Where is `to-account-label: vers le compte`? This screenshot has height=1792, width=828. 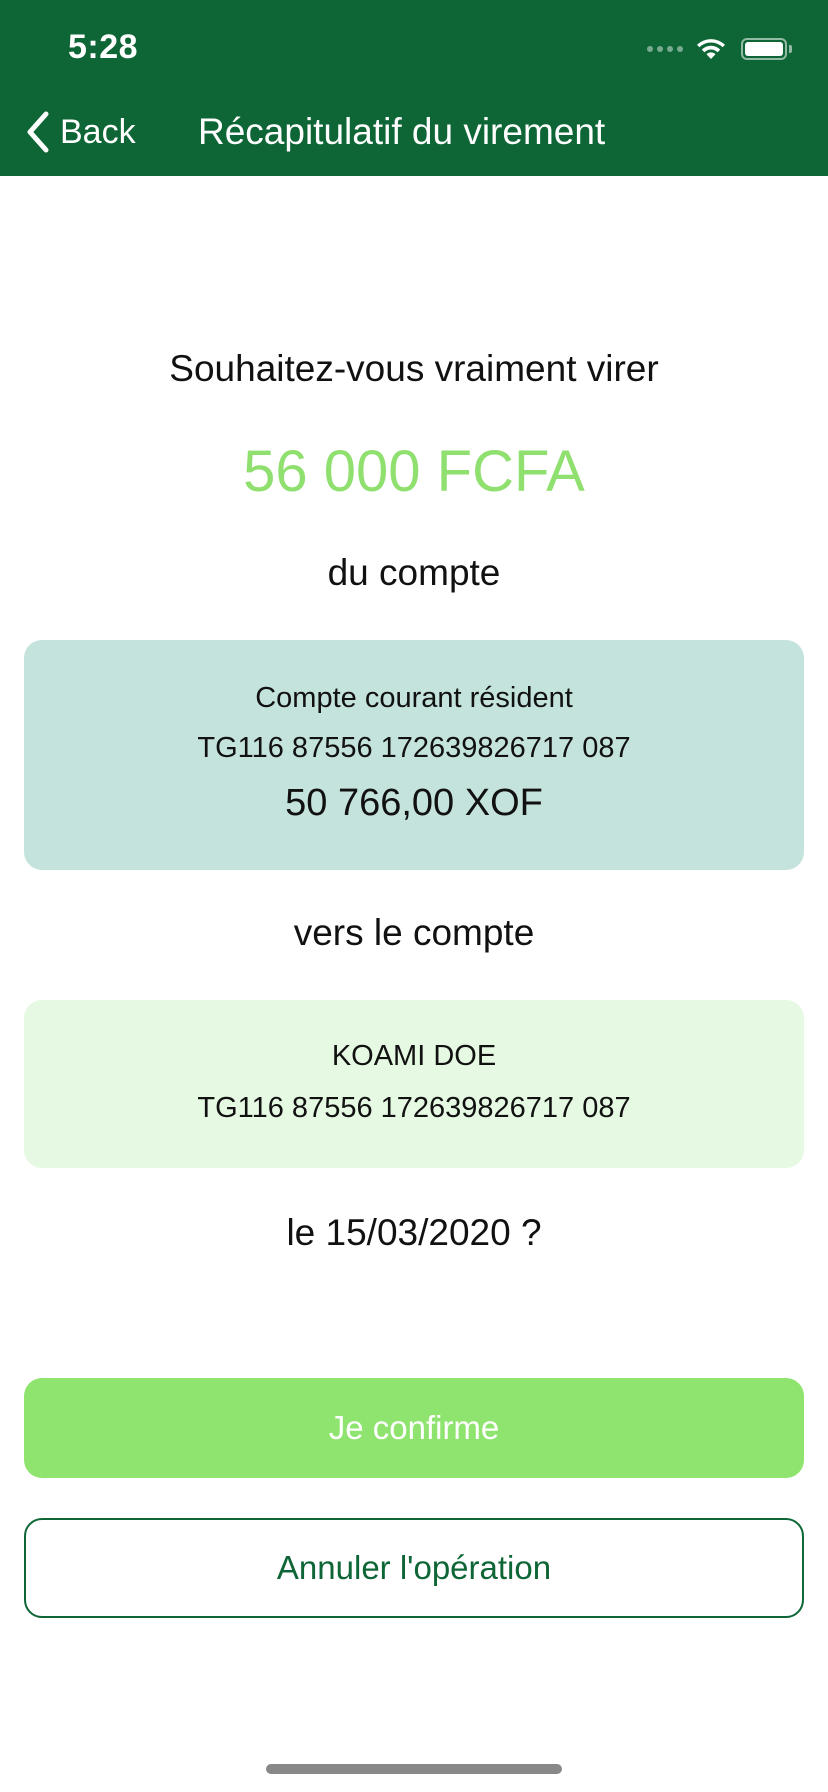
to-account-label: vers le compte is located at coordinates (414, 932).